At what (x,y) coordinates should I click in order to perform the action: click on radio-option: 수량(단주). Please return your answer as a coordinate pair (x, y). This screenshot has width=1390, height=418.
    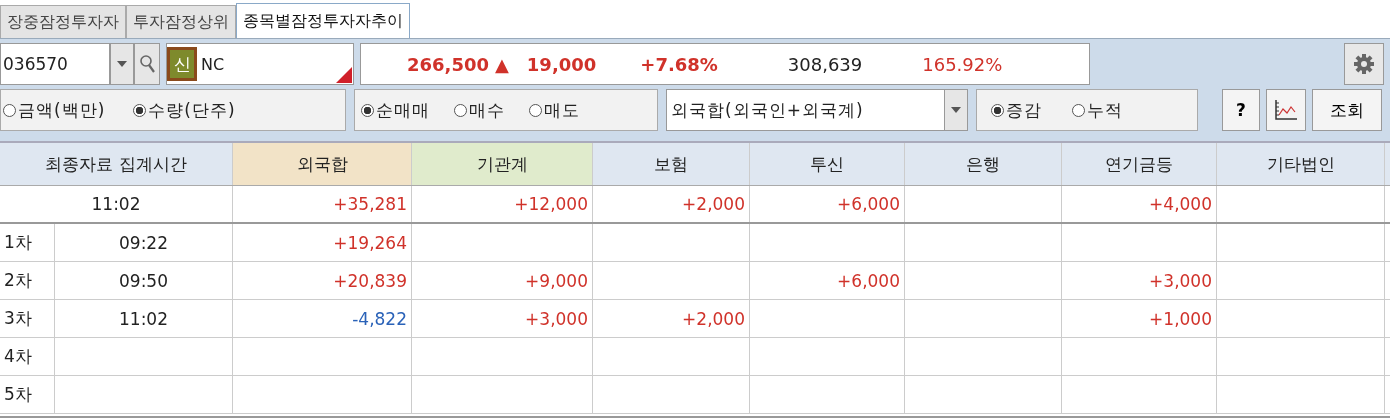
    Looking at the image, I should click on (184, 110).